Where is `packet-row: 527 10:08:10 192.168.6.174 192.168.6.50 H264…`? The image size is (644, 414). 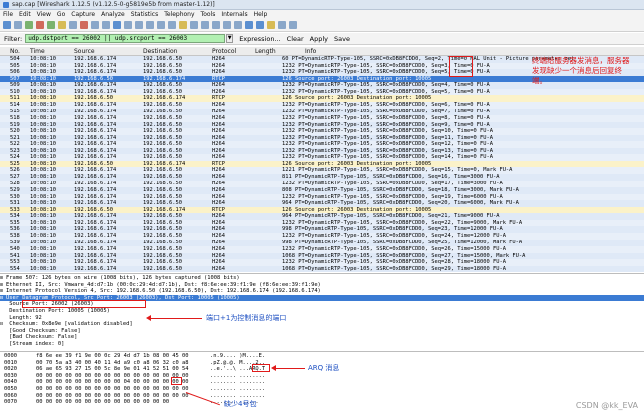
packet-row: 527 10:08:10 192.168.6.174 192.168.6.50 H264… is located at coordinates (322, 177).